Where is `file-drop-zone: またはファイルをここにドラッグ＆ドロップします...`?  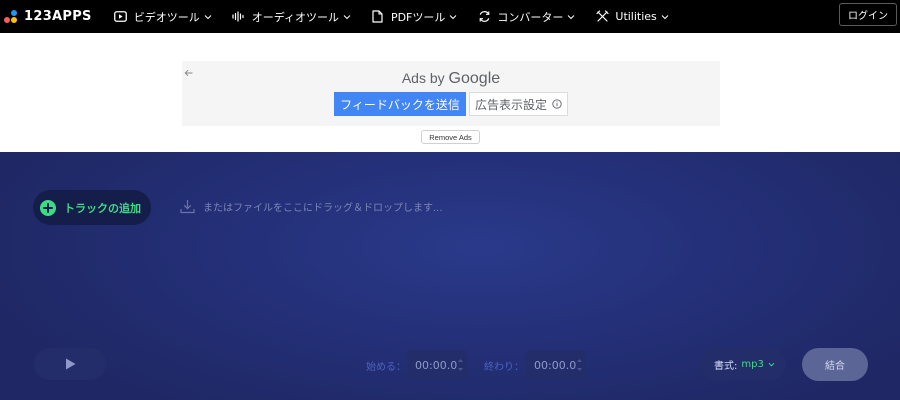
file-drop-zone: またはファイルをここにドラッグ＆ドロップします... is located at coordinates (311, 206).